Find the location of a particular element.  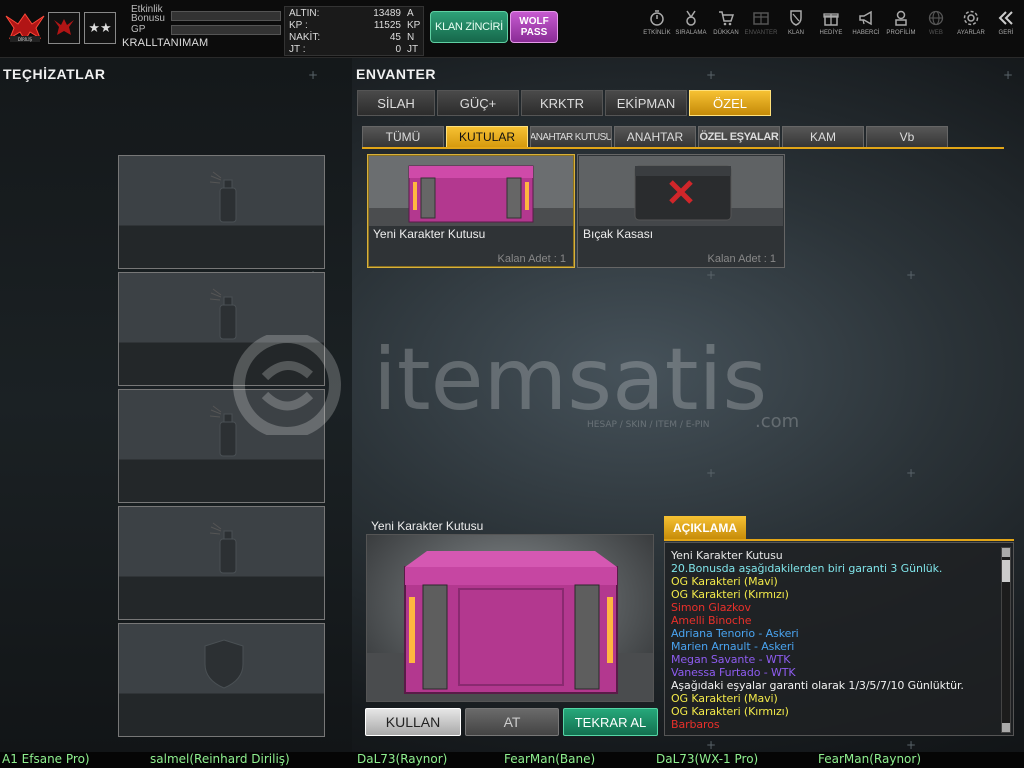

currency-unit: A is located at coordinates (410, 13).